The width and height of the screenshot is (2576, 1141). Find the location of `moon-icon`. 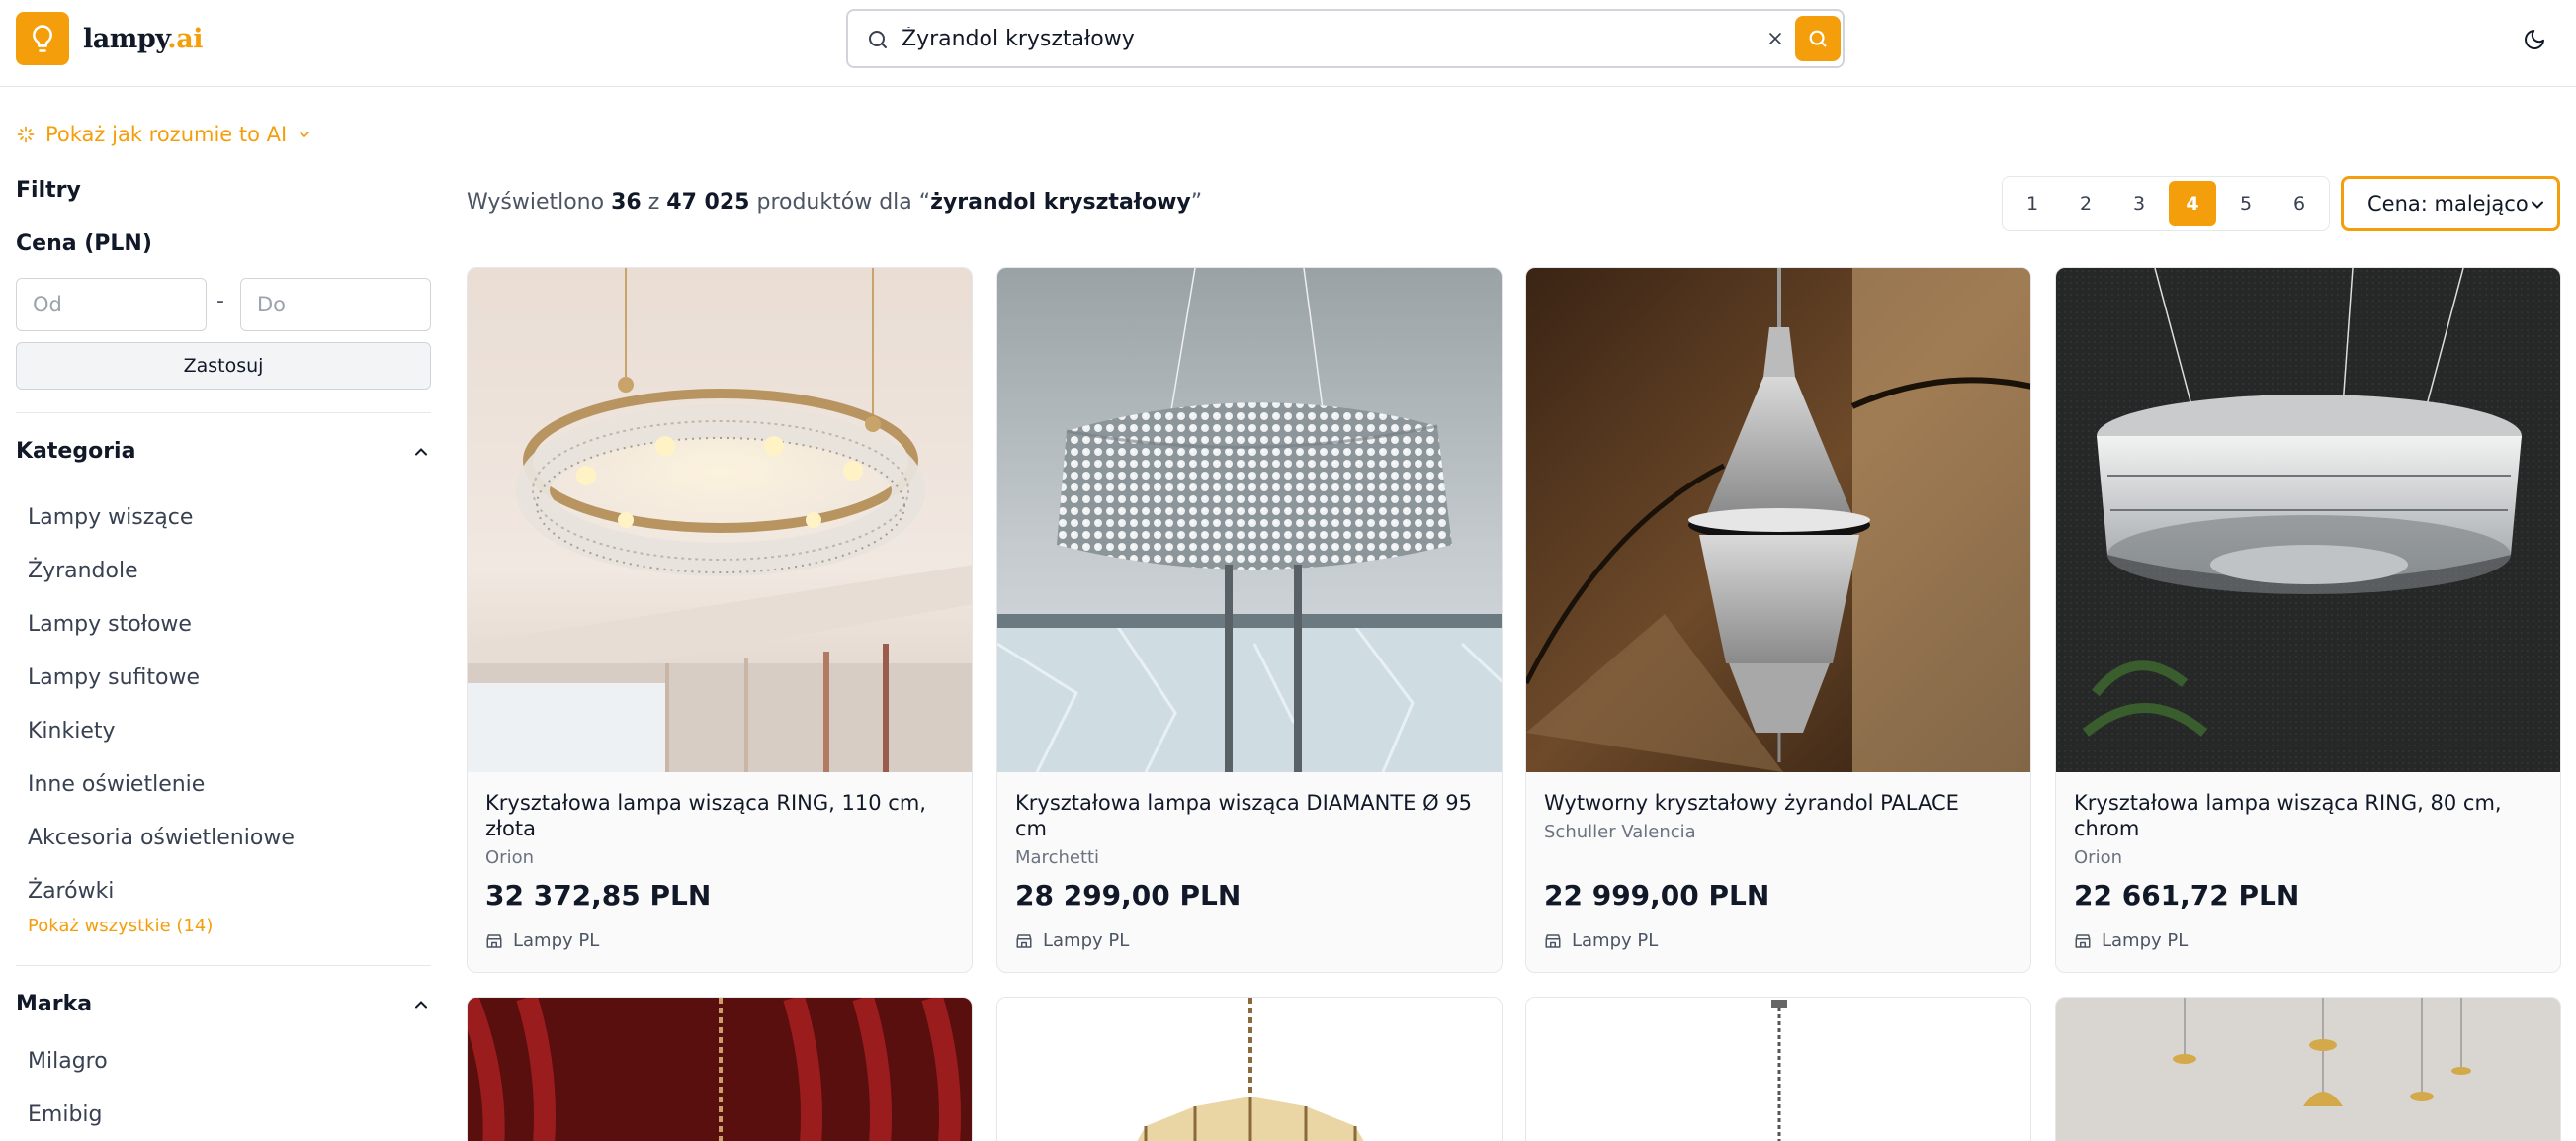

moon-icon is located at coordinates (2534, 39).